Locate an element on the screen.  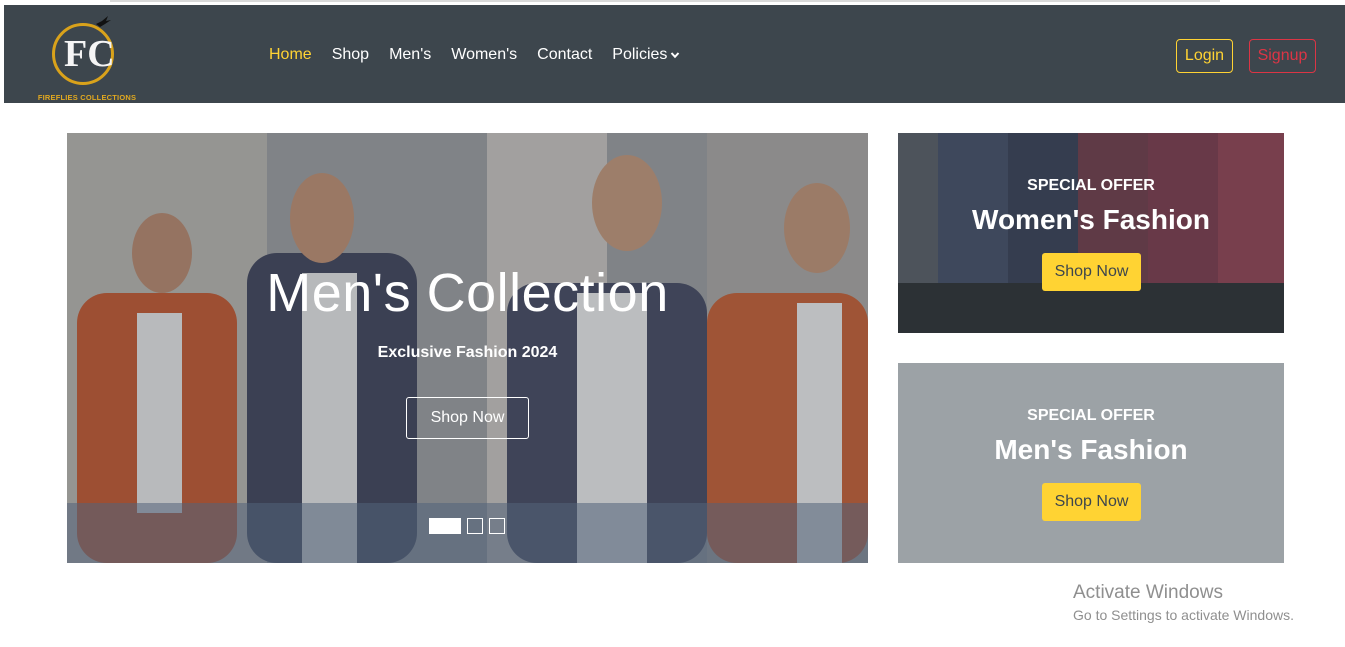
nav-mens: Men's is located at coordinates (410, 55).